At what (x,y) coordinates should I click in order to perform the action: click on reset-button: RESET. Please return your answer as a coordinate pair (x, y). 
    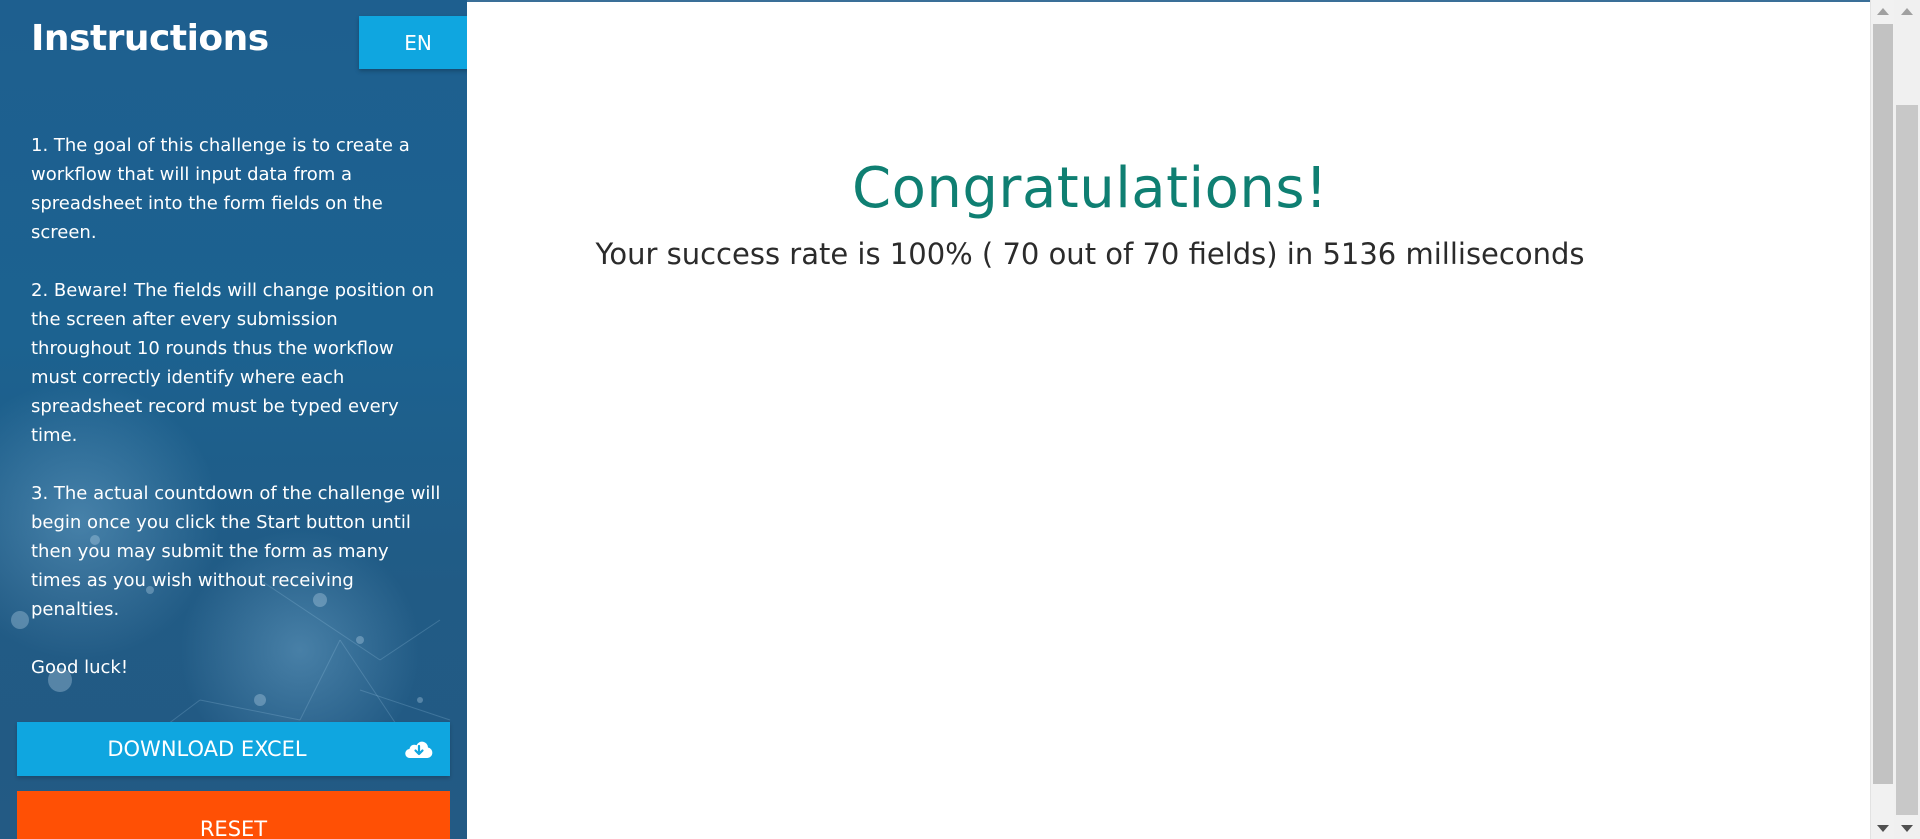
    Looking at the image, I should click on (233, 815).